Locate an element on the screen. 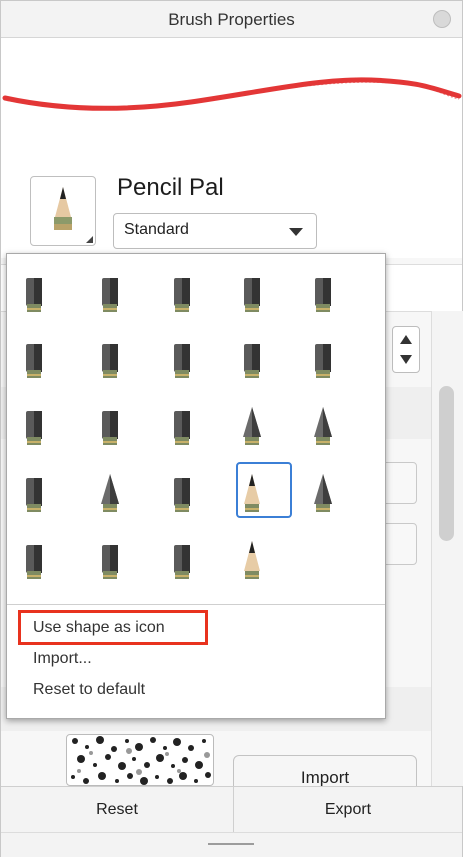  window-title: Brush Properties is located at coordinates (231, 19).